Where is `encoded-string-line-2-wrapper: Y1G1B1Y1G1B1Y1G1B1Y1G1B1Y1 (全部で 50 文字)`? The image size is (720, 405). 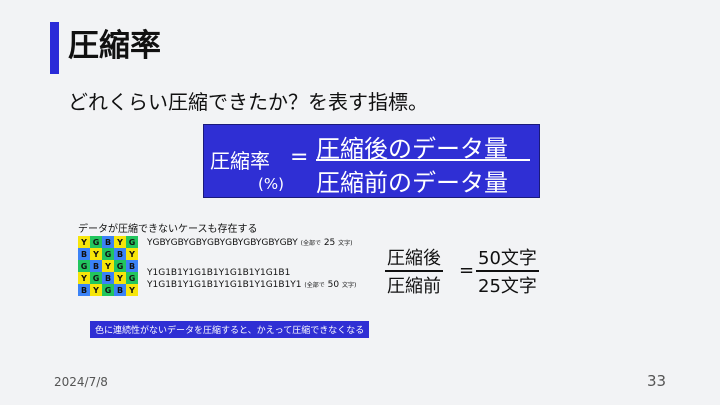
encoded-string-line-2-wrapper: Y1G1B1Y1G1B1Y1G1B1Y1G1B1Y1 (全部で 50 文字) is located at coordinates (251, 285).